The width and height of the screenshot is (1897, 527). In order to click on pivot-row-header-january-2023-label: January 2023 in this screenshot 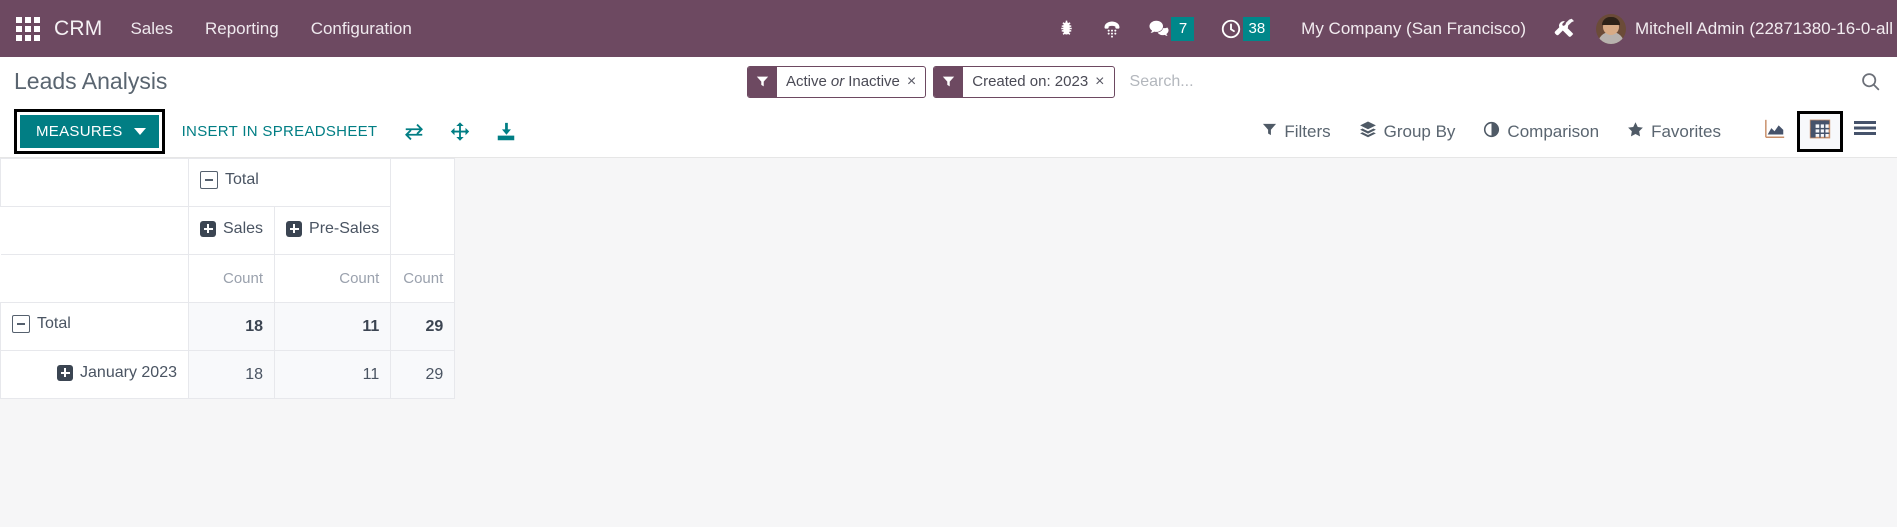, I will do `click(128, 372)`.